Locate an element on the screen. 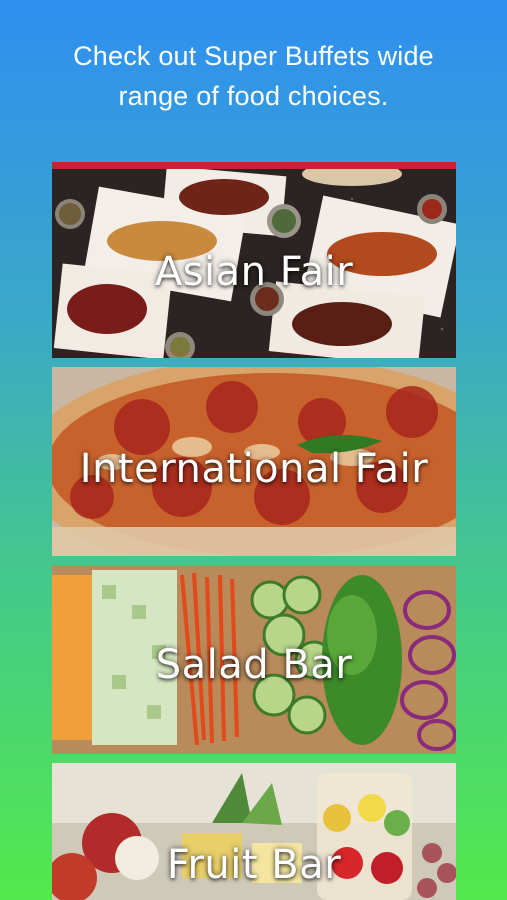  category-label: Salad Bar is located at coordinates (254, 665).